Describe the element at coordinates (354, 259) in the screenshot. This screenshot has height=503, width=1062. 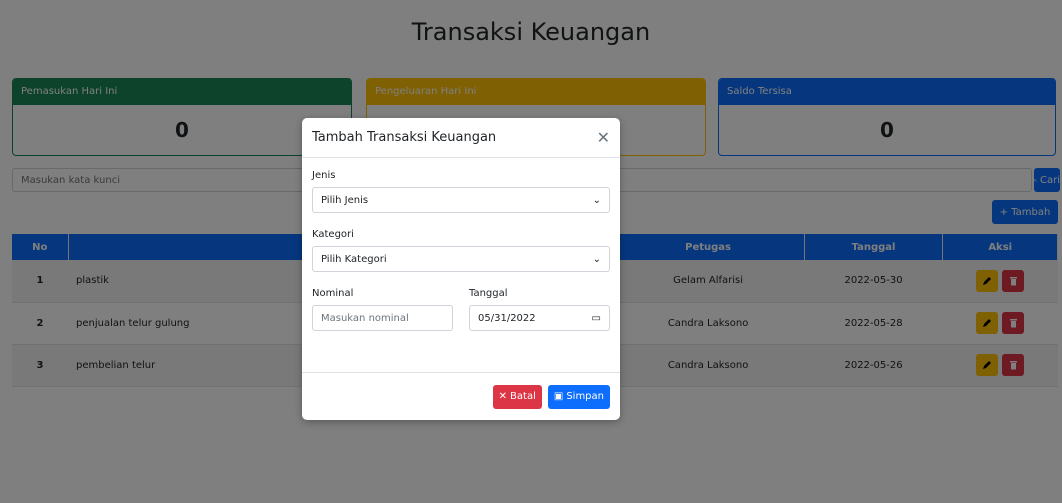
I see `kategori-select-value: Pilih Kategori` at that location.